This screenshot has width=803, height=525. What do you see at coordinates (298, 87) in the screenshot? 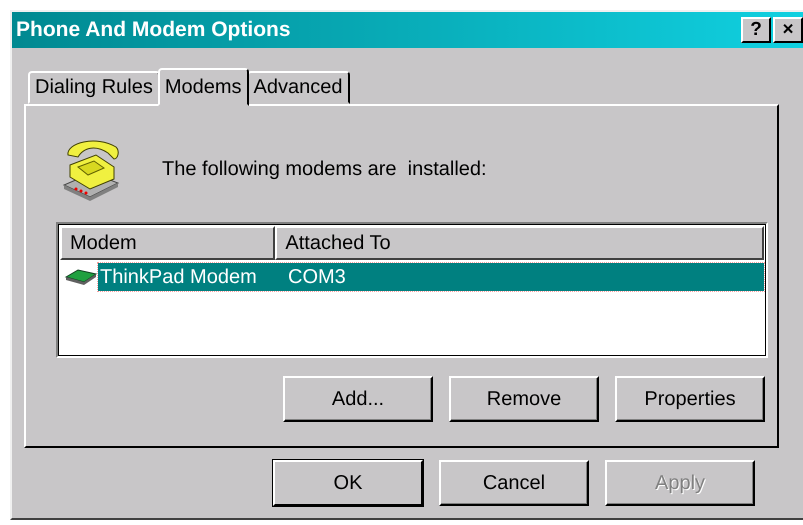
I see `tab: Advanced` at bounding box center [298, 87].